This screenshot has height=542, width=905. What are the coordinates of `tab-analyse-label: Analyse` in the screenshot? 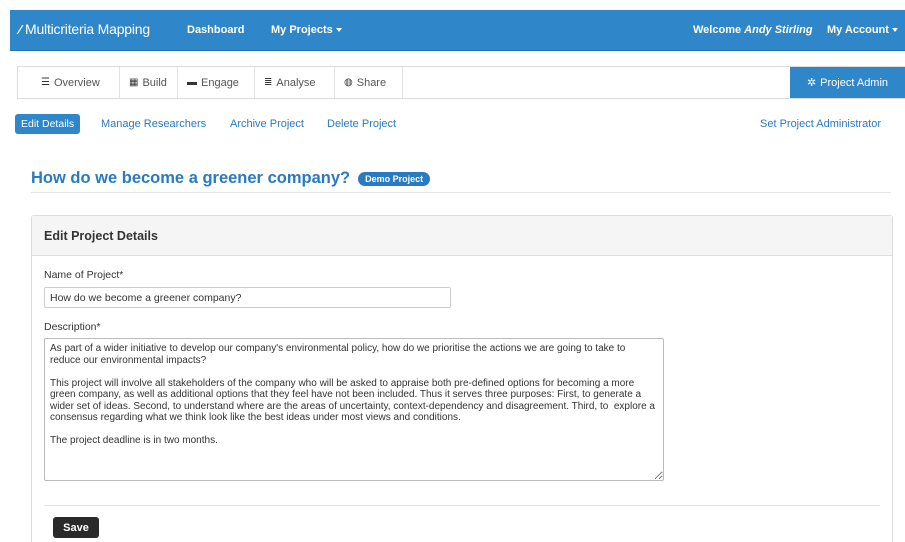 It's located at (296, 82).